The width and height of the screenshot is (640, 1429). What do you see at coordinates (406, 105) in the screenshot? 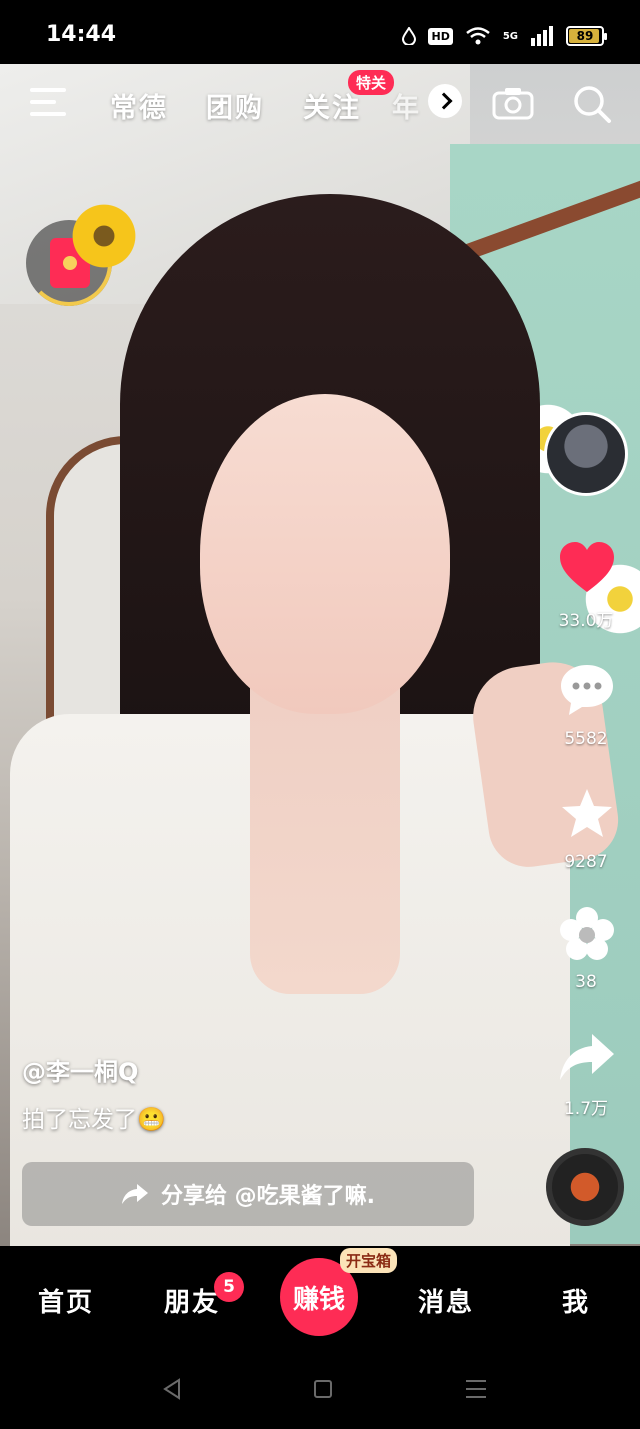
I see `tab-partial: 年` at bounding box center [406, 105].